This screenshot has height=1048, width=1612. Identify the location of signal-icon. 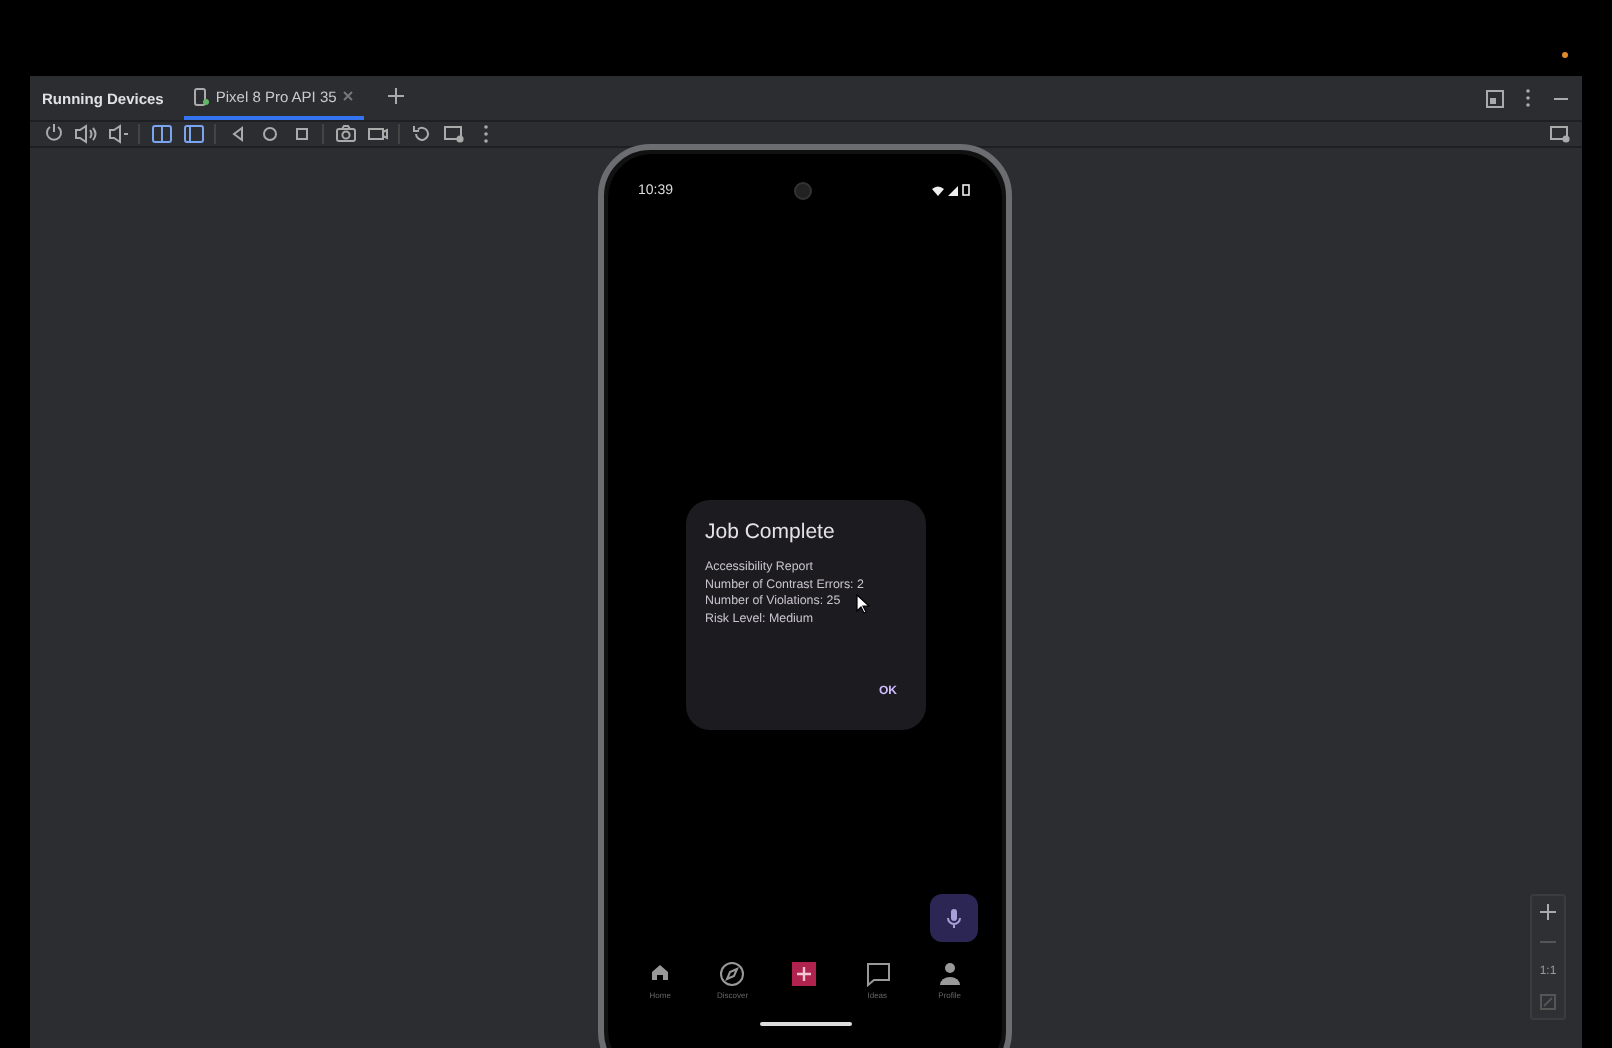
(953, 190).